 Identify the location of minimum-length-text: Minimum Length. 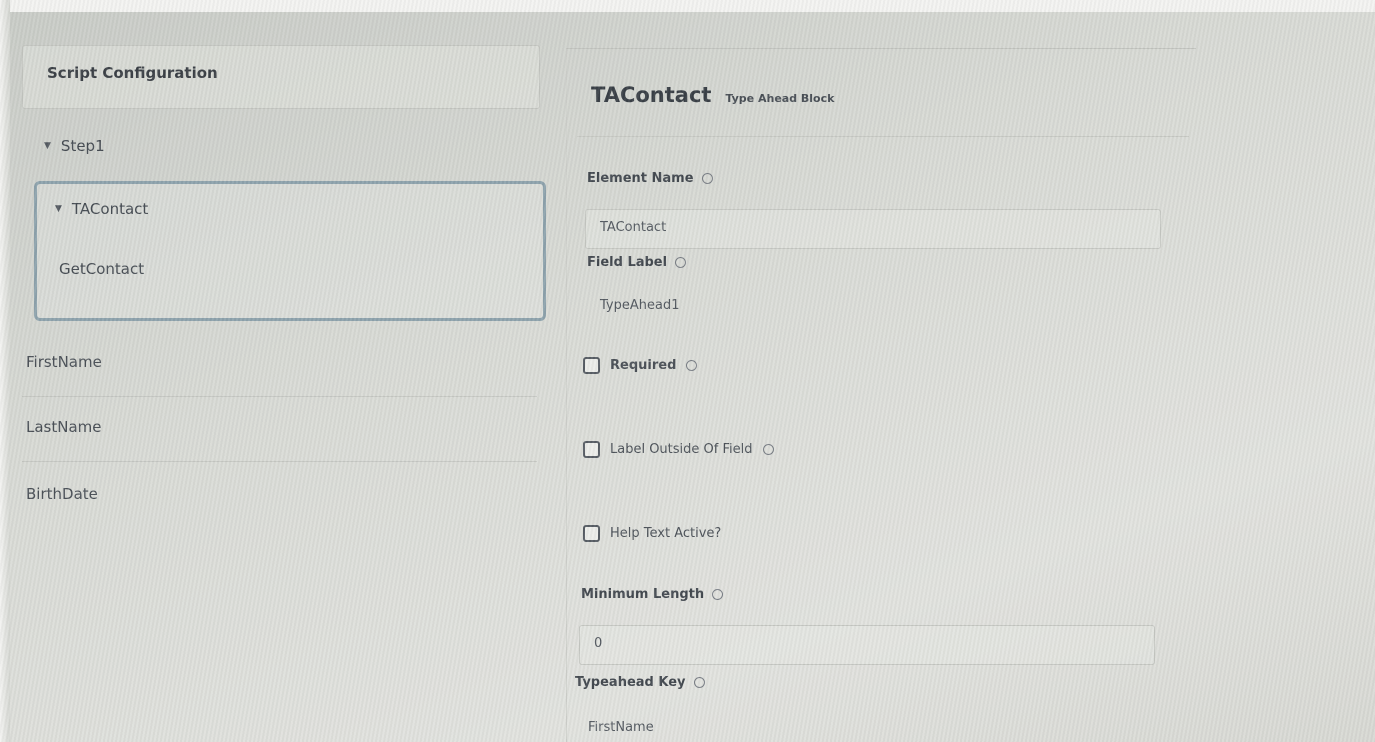
(643, 594).